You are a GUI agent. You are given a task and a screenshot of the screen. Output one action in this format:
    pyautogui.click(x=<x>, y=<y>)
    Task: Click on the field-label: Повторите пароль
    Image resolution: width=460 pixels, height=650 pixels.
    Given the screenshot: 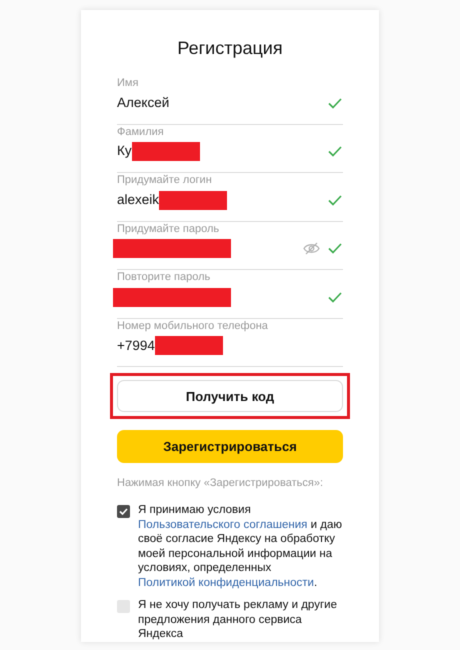 What is the action you would take?
    pyautogui.click(x=163, y=277)
    